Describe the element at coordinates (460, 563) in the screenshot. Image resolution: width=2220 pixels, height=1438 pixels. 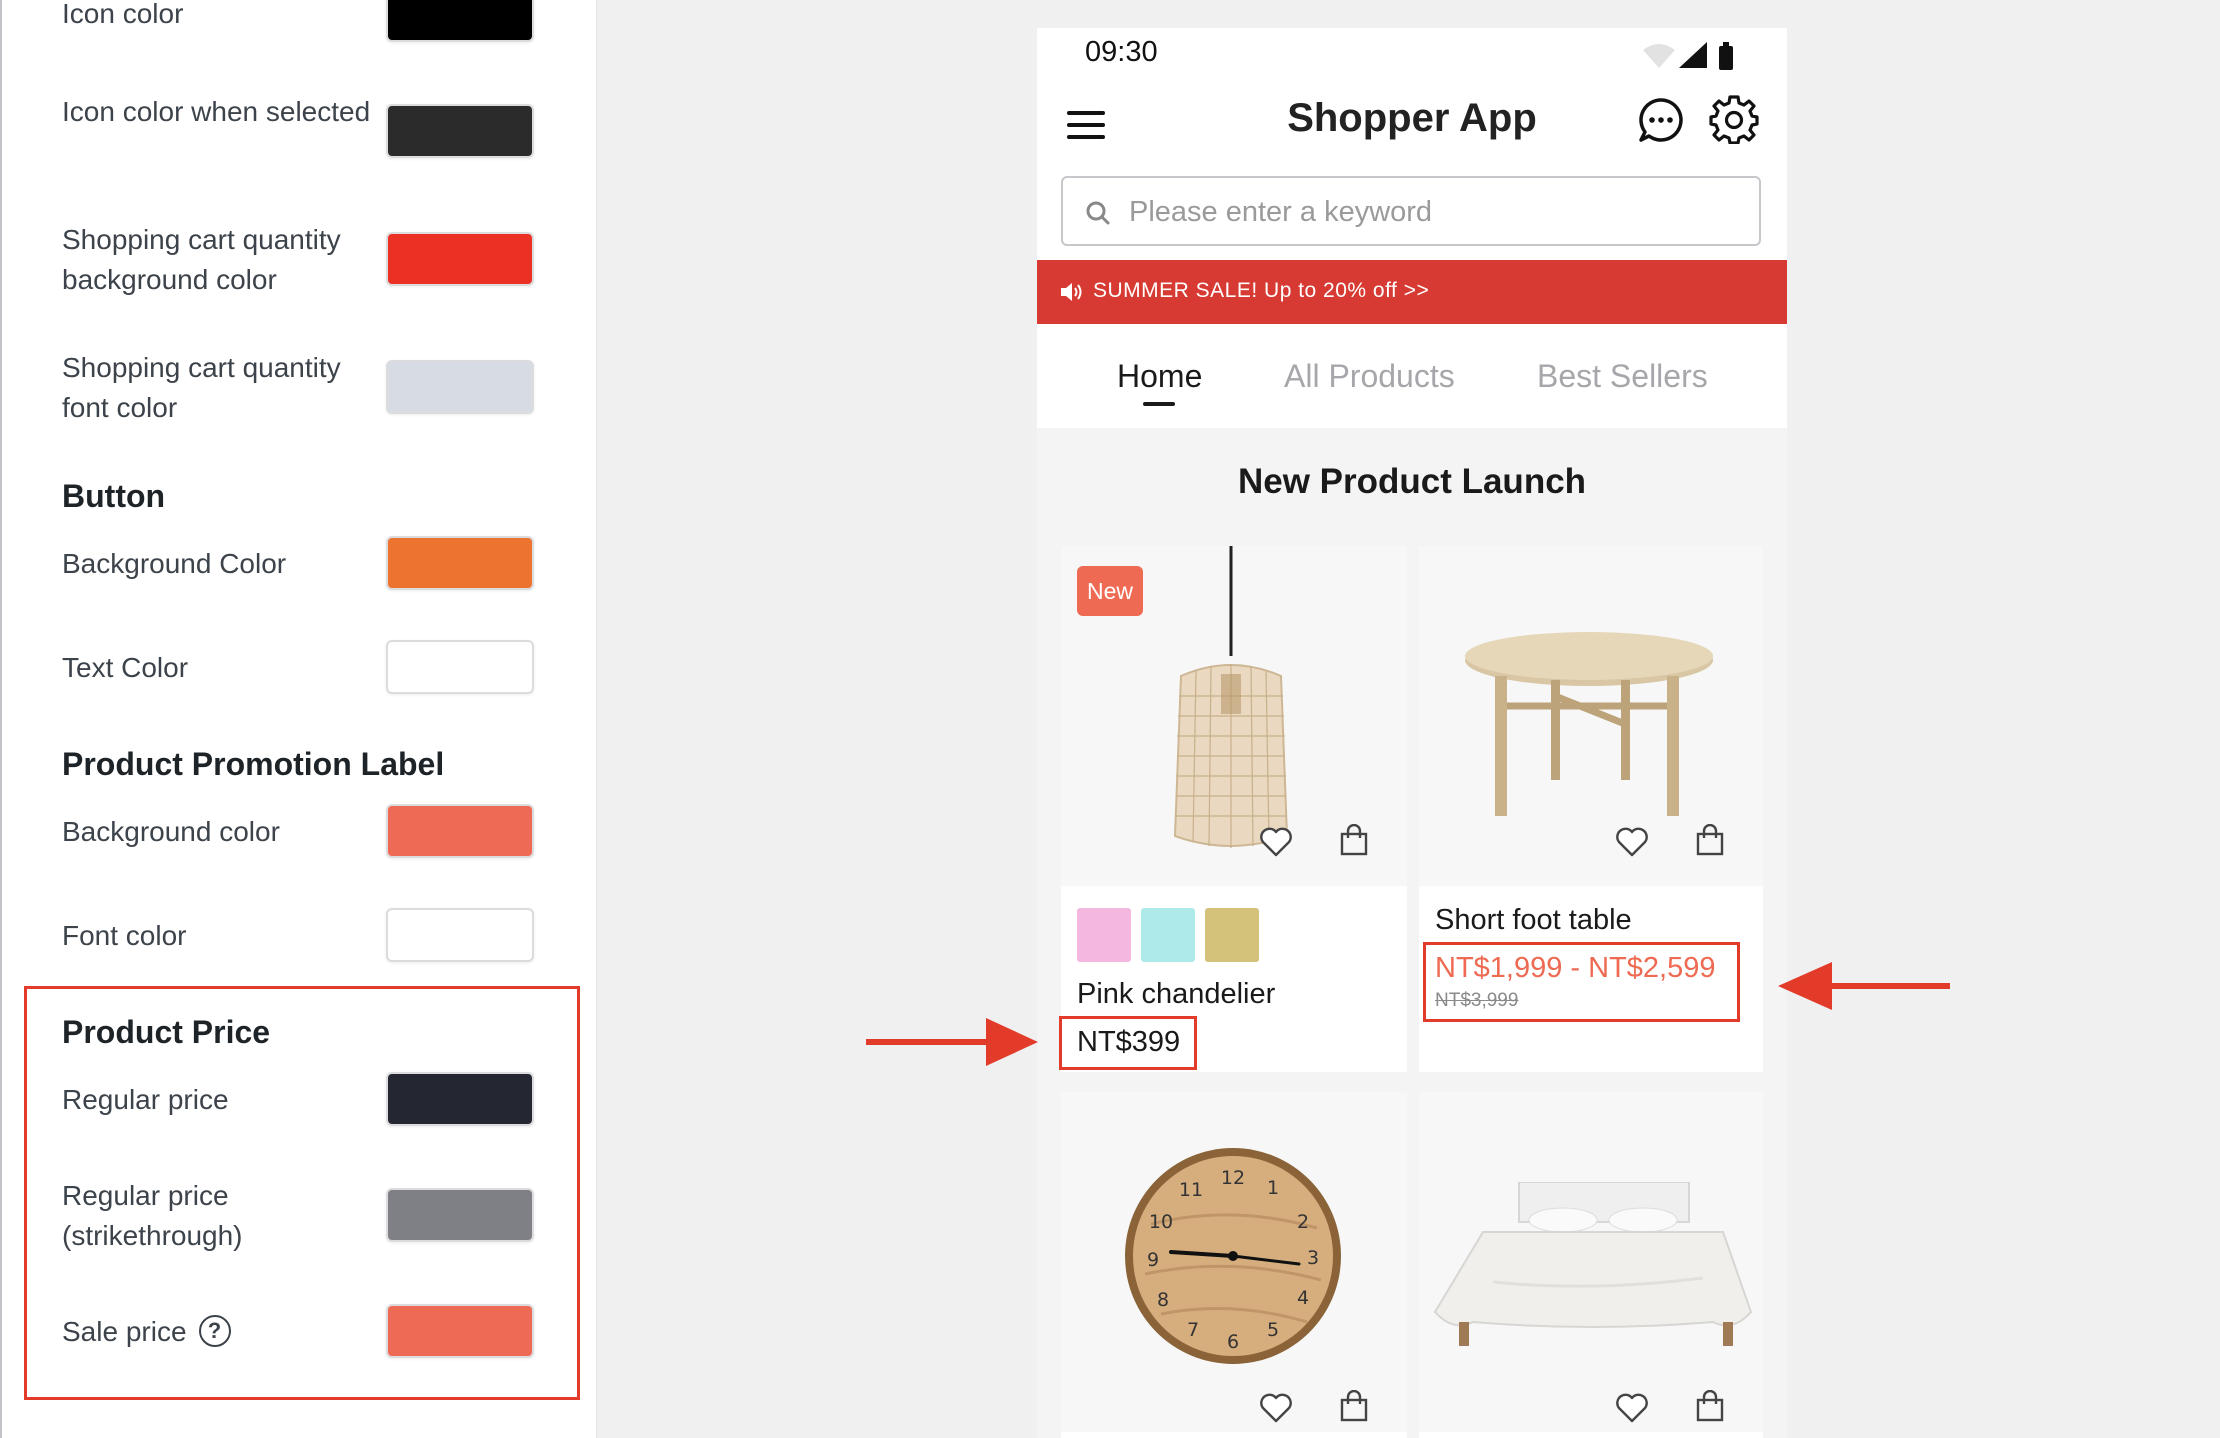
I see `button-bg-swatch` at that location.